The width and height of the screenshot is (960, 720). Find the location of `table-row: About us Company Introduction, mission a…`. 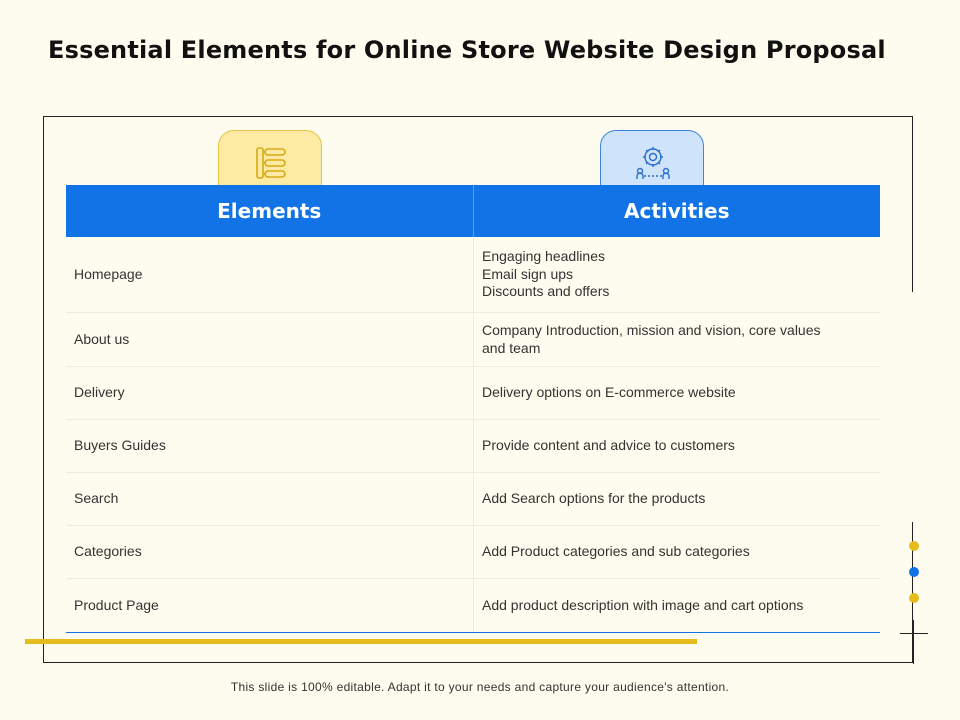

table-row: About us Company Introduction, mission a… is located at coordinates (473, 340).